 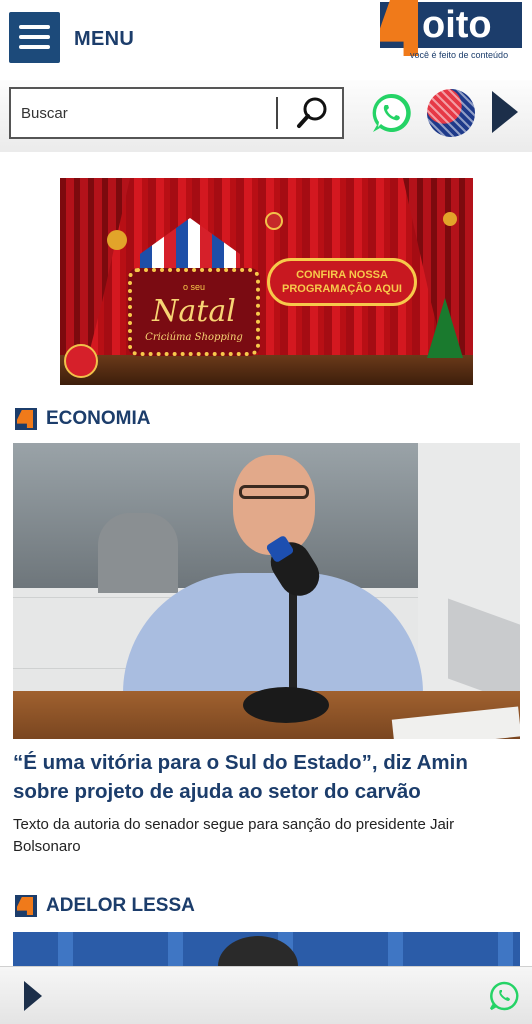 I want to click on mic-stand, so click(x=293, y=643).